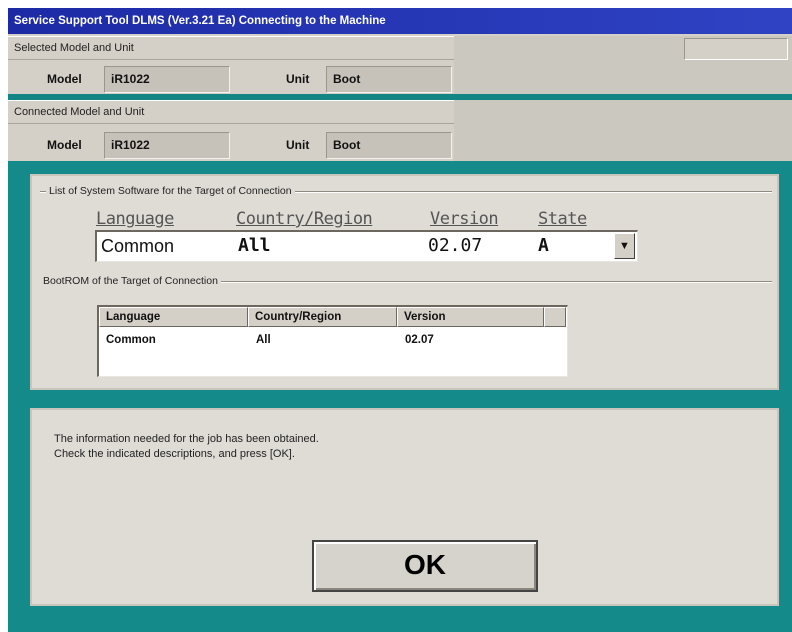 This screenshot has height=632, width=792. I want to click on bootrom-group-label: BootROM of the Target of Connection, so click(130, 281).